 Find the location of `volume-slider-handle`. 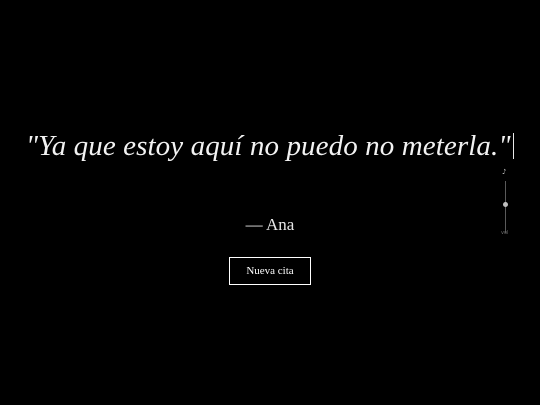

volume-slider-handle is located at coordinates (505, 204).